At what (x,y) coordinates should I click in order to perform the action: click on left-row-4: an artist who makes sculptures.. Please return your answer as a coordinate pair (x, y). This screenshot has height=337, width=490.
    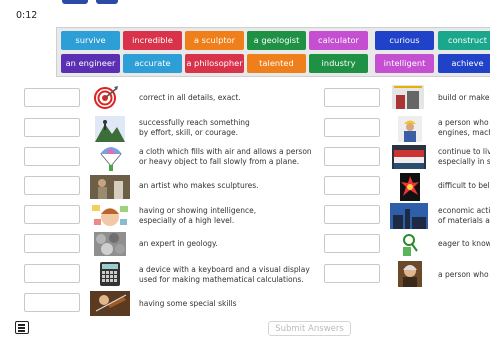
    Looking at the image, I should click on (160, 188).